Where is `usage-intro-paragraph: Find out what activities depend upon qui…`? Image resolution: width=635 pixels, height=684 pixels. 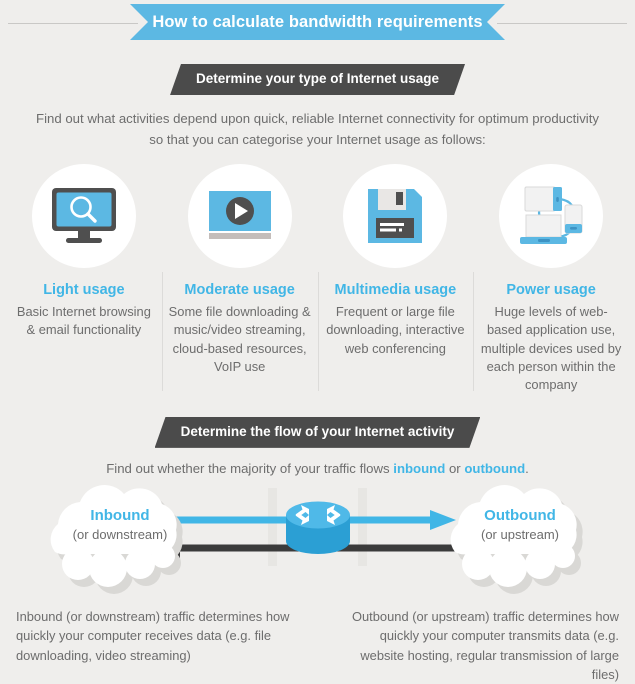
usage-intro-paragraph: Find out what activities depend upon qui… is located at coordinates (317, 129).